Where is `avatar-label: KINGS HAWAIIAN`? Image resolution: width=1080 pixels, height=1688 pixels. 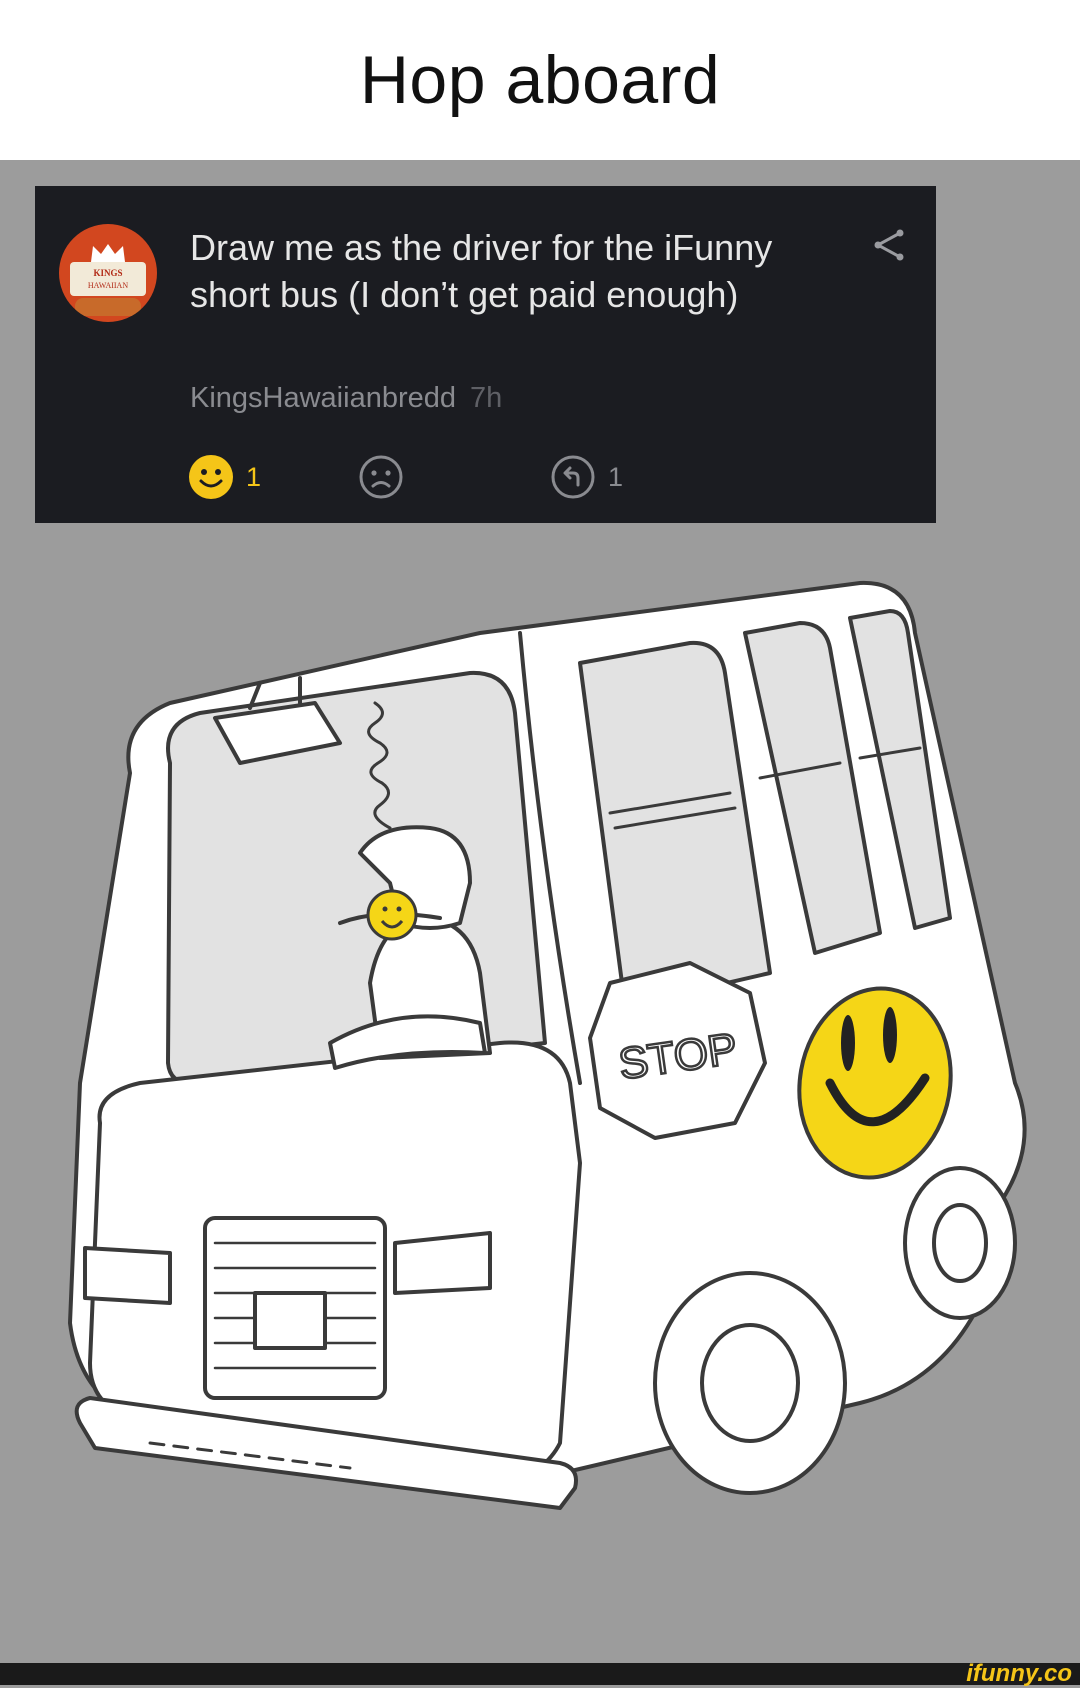
avatar-label: KINGS HAWAIIAN is located at coordinates (108, 279).